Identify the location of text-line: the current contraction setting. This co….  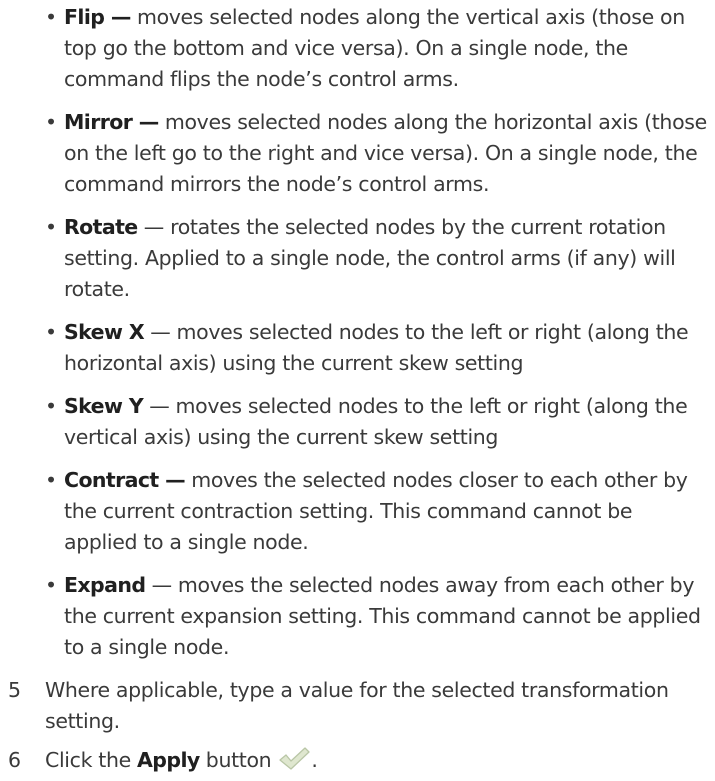
(348, 511).